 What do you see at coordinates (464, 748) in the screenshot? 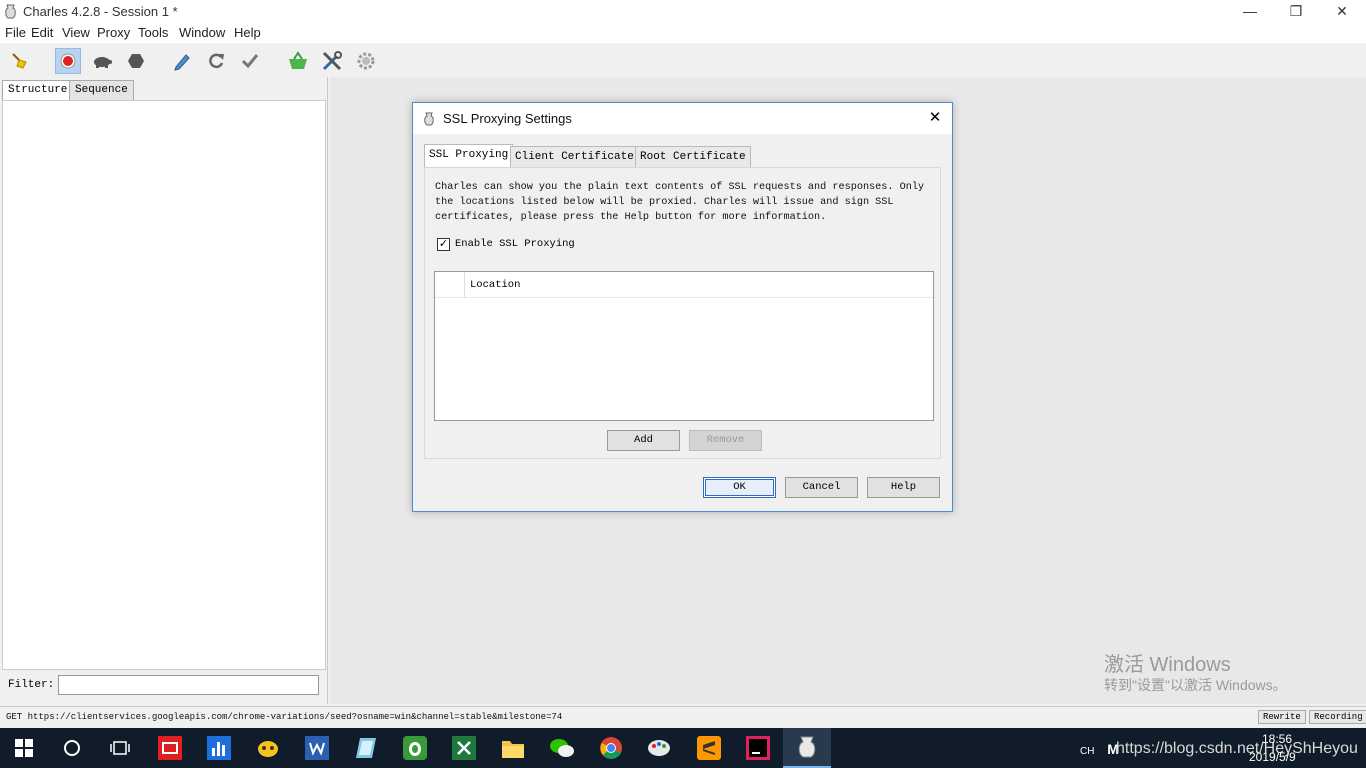
I see `excel-icon` at bounding box center [464, 748].